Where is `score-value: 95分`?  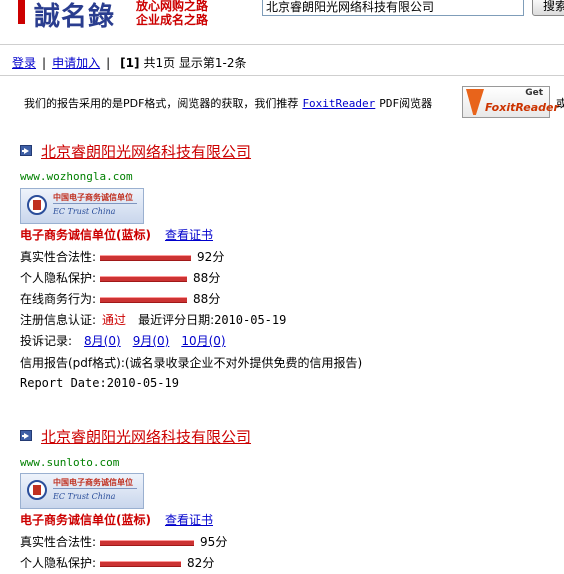 score-value: 95分 is located at coordinates (214, 542).